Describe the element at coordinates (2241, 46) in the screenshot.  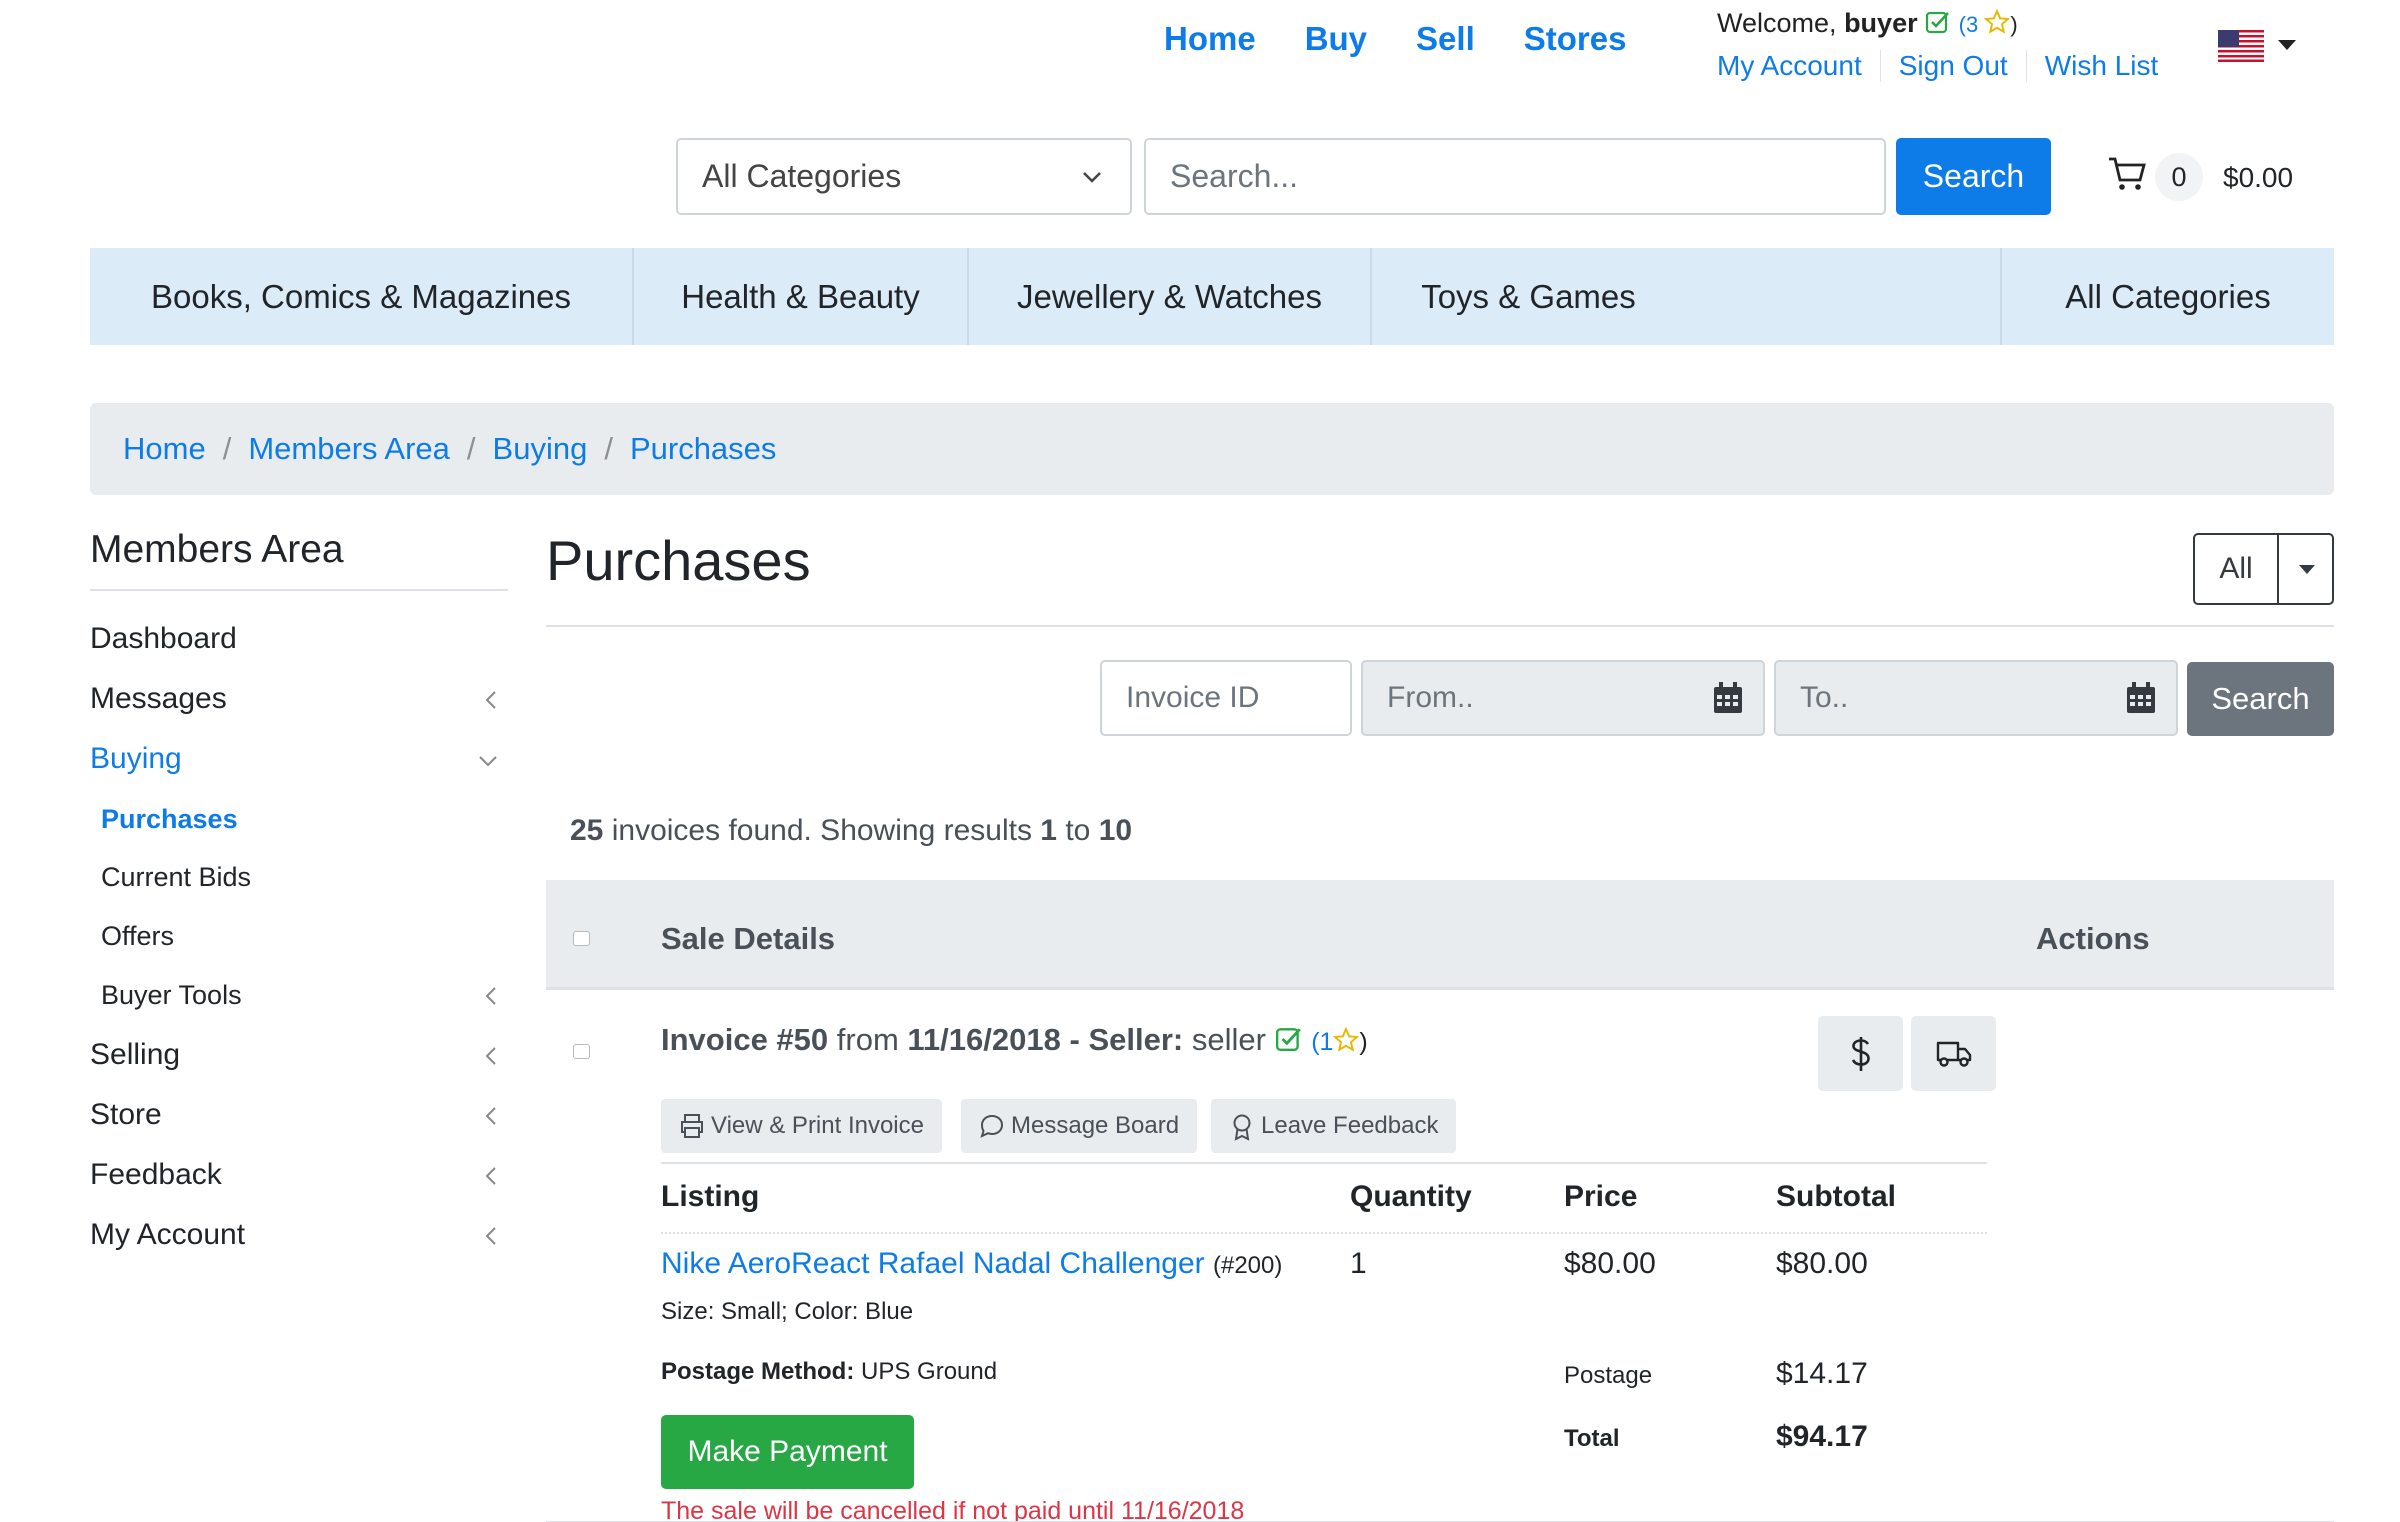
I see `us-flag-icon` at that location.